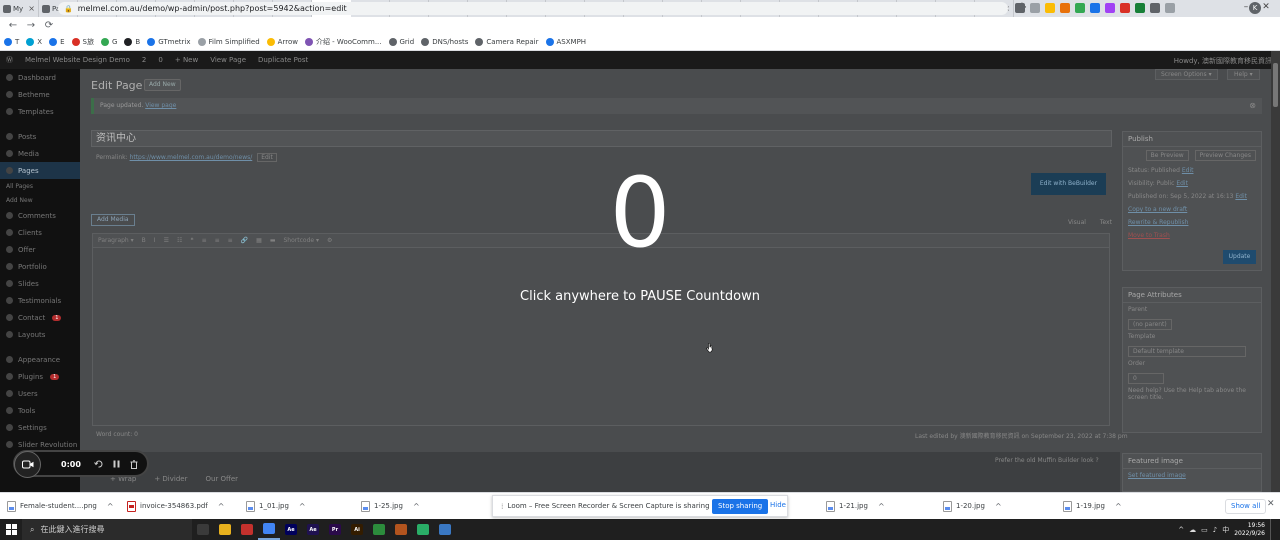 The width and height of the screenshot is (1280, 540). What do you see at coordinates (40, 317) in the screenshot?
I see `sidebar-item: Contact 1` at bounding box center [40, 317].